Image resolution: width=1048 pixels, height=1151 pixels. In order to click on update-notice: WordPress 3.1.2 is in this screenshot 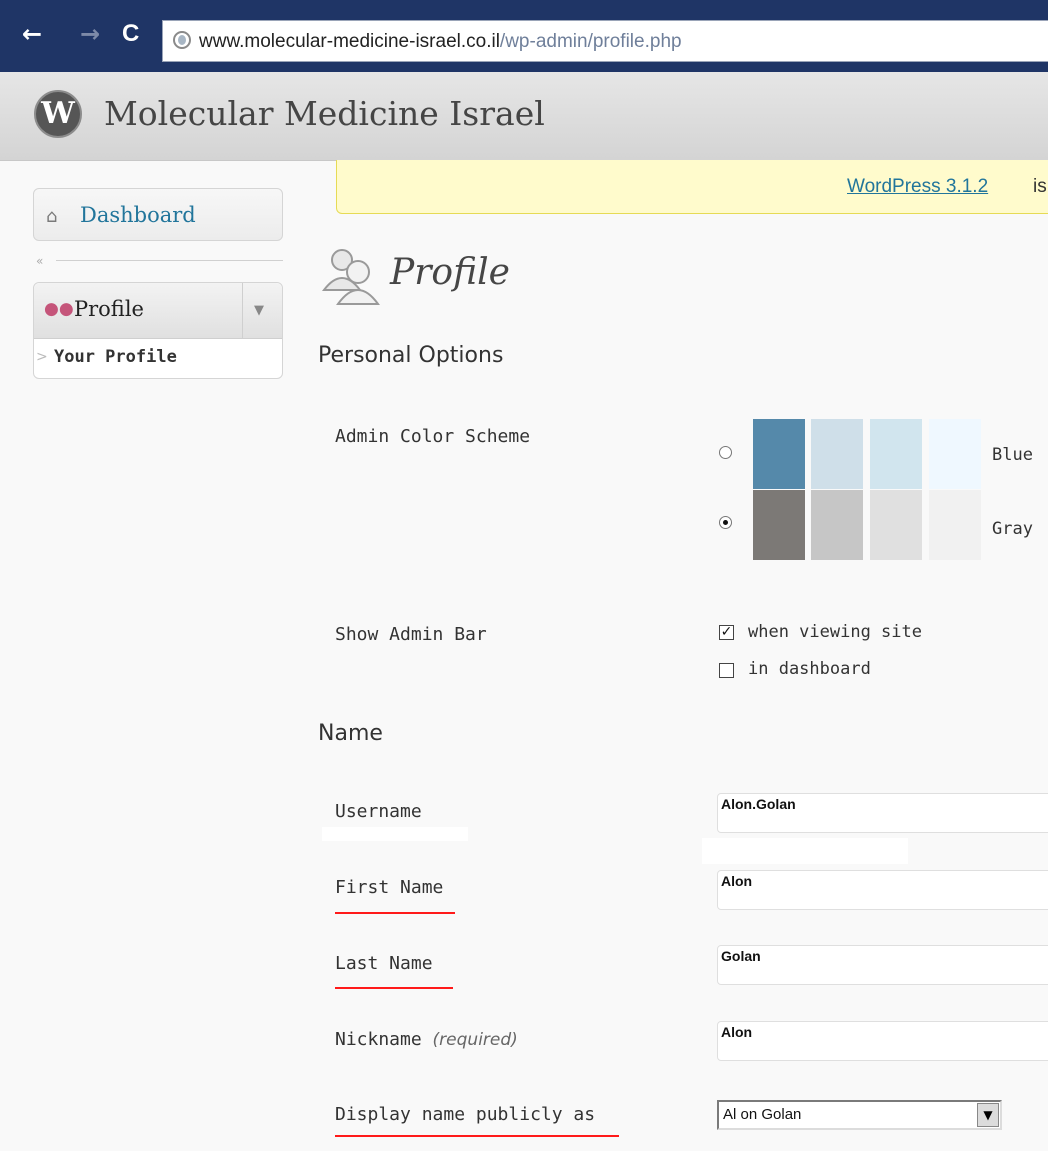, I will do `click(692, 187)`.